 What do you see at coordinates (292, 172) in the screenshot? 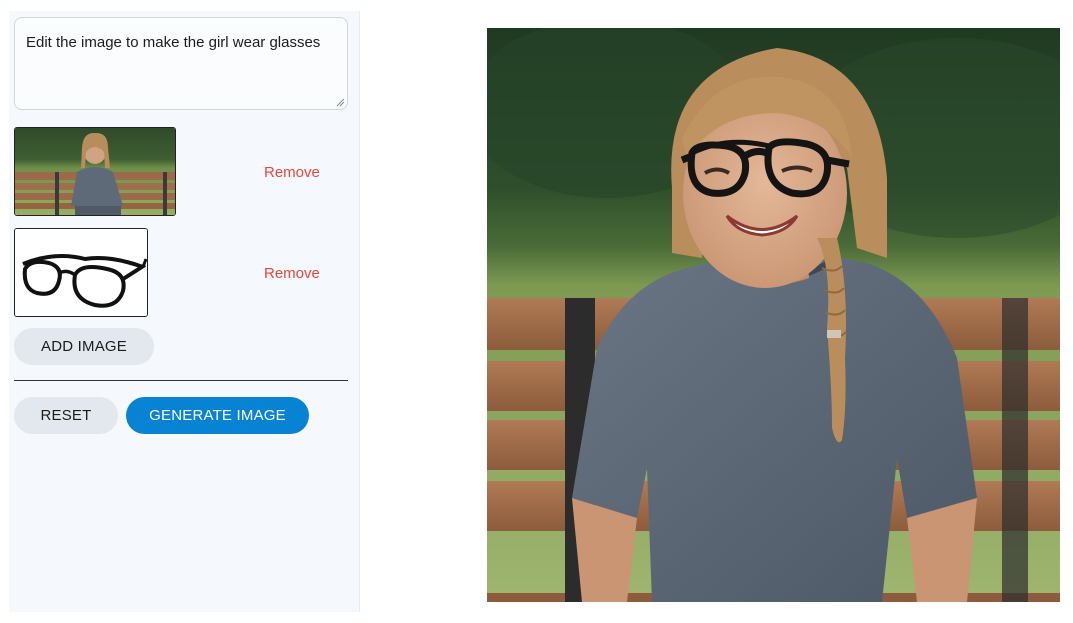
I see `remove-image-1-link: Remove` at bounding box center [292, 172].